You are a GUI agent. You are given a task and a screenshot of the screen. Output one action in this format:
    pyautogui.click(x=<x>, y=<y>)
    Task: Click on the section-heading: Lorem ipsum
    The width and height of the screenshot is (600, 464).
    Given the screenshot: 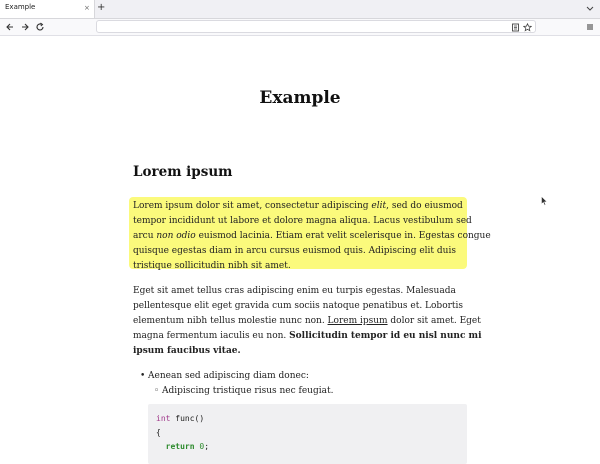 What is the action you would take?
    pyautogui.click(x=183, y=172)
    